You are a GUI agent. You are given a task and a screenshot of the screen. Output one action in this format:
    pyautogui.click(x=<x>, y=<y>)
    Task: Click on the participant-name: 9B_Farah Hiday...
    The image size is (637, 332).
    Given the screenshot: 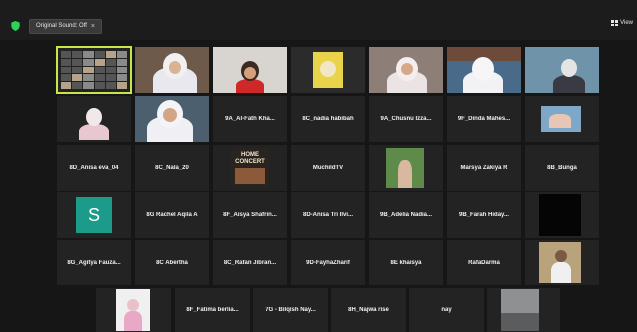 What is the action you would take?
    pyautogui.click(x=484, y=215)
    